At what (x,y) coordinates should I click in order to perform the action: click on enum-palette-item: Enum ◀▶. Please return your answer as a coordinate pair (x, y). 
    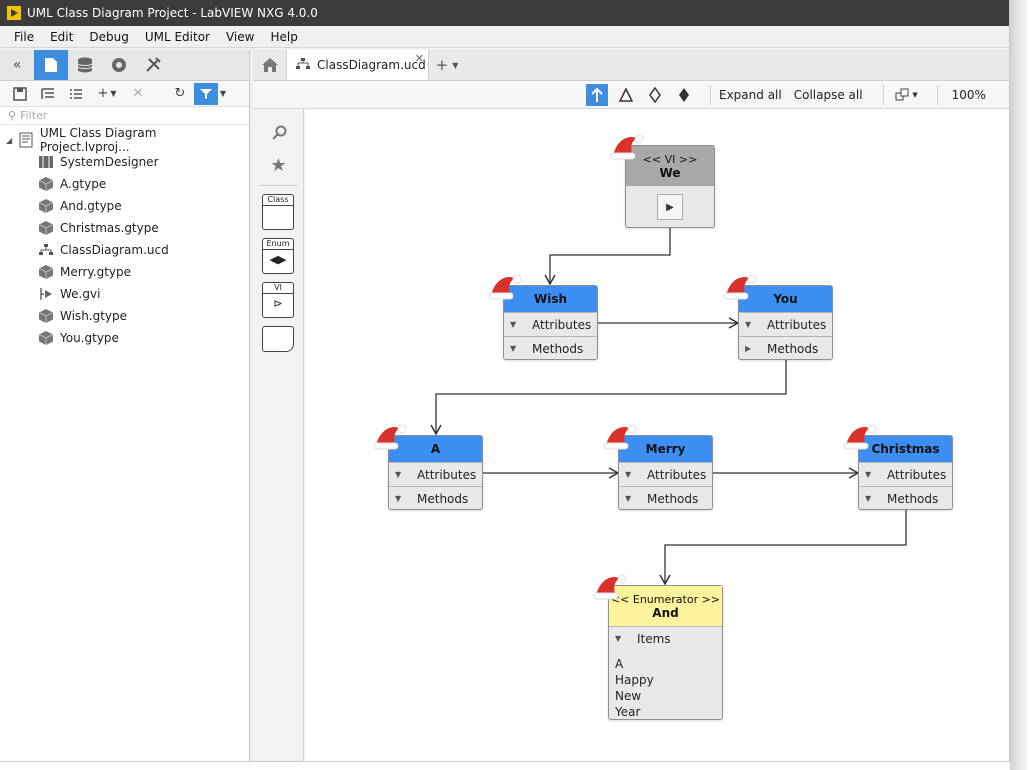
    Looking at the image, I should click on (278, 256).